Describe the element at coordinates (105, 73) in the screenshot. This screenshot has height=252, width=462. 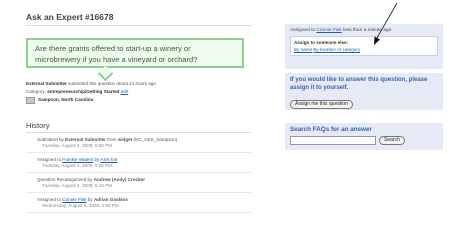
I see `bubble-tail` at that location.